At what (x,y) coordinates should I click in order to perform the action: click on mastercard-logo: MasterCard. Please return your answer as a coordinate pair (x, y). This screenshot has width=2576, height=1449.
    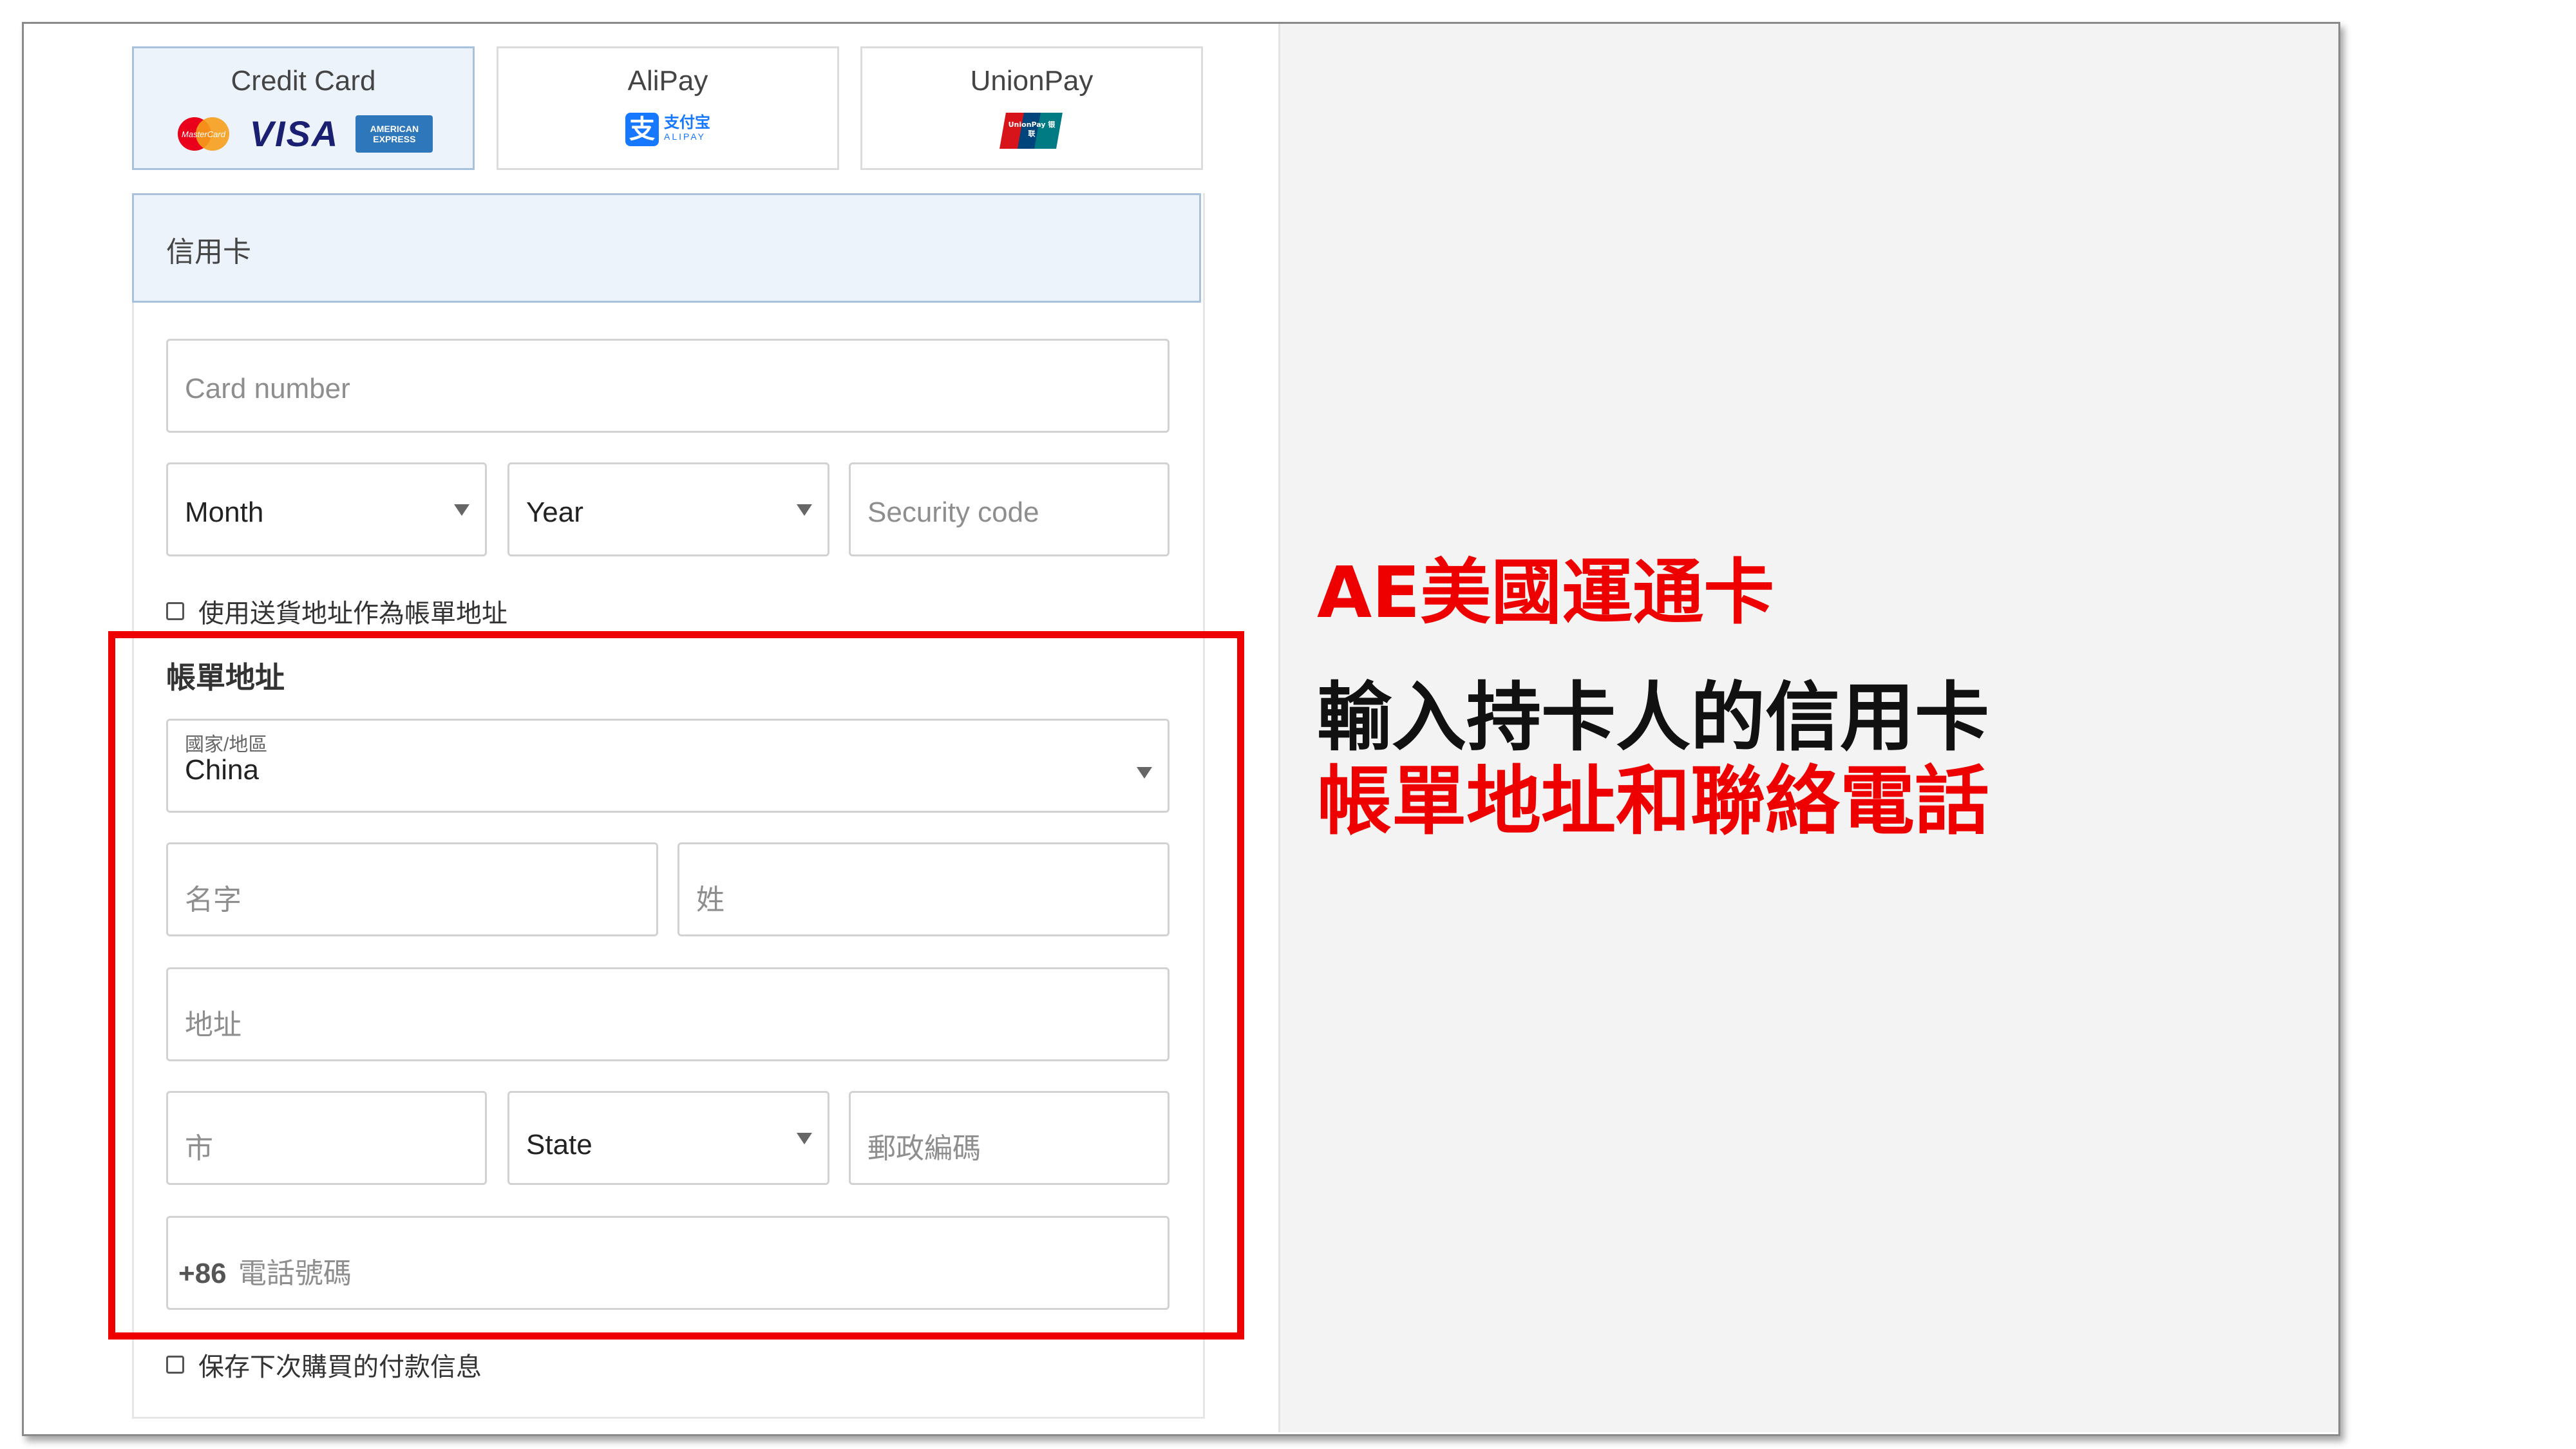
    Looking at the image, I should click on (203, 134).